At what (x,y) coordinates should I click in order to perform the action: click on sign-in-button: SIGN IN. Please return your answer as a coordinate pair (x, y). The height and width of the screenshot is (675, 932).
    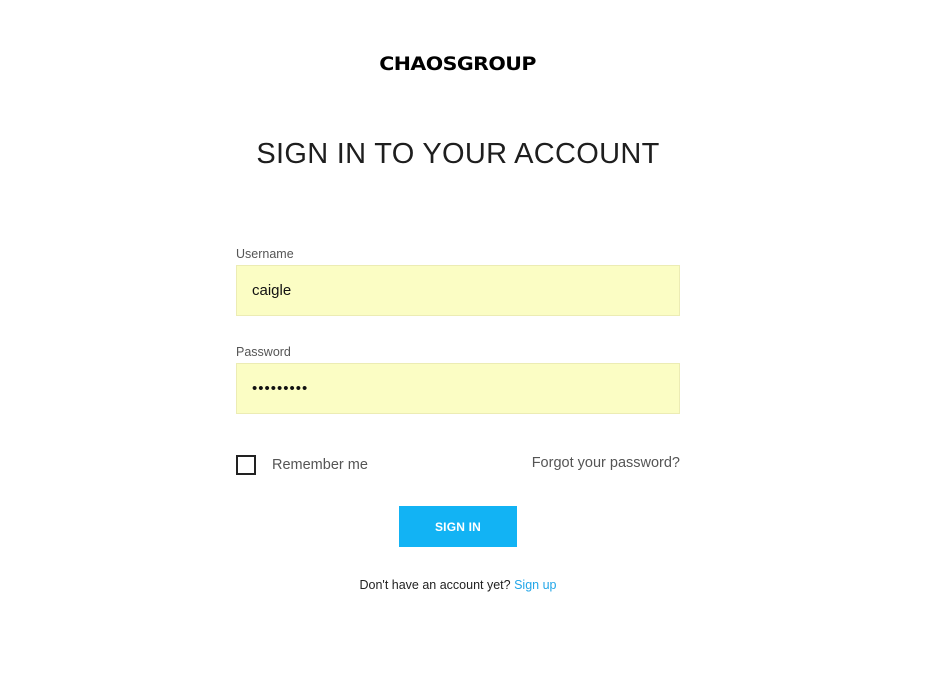
    Looking at the image, I should click on (458, 526).